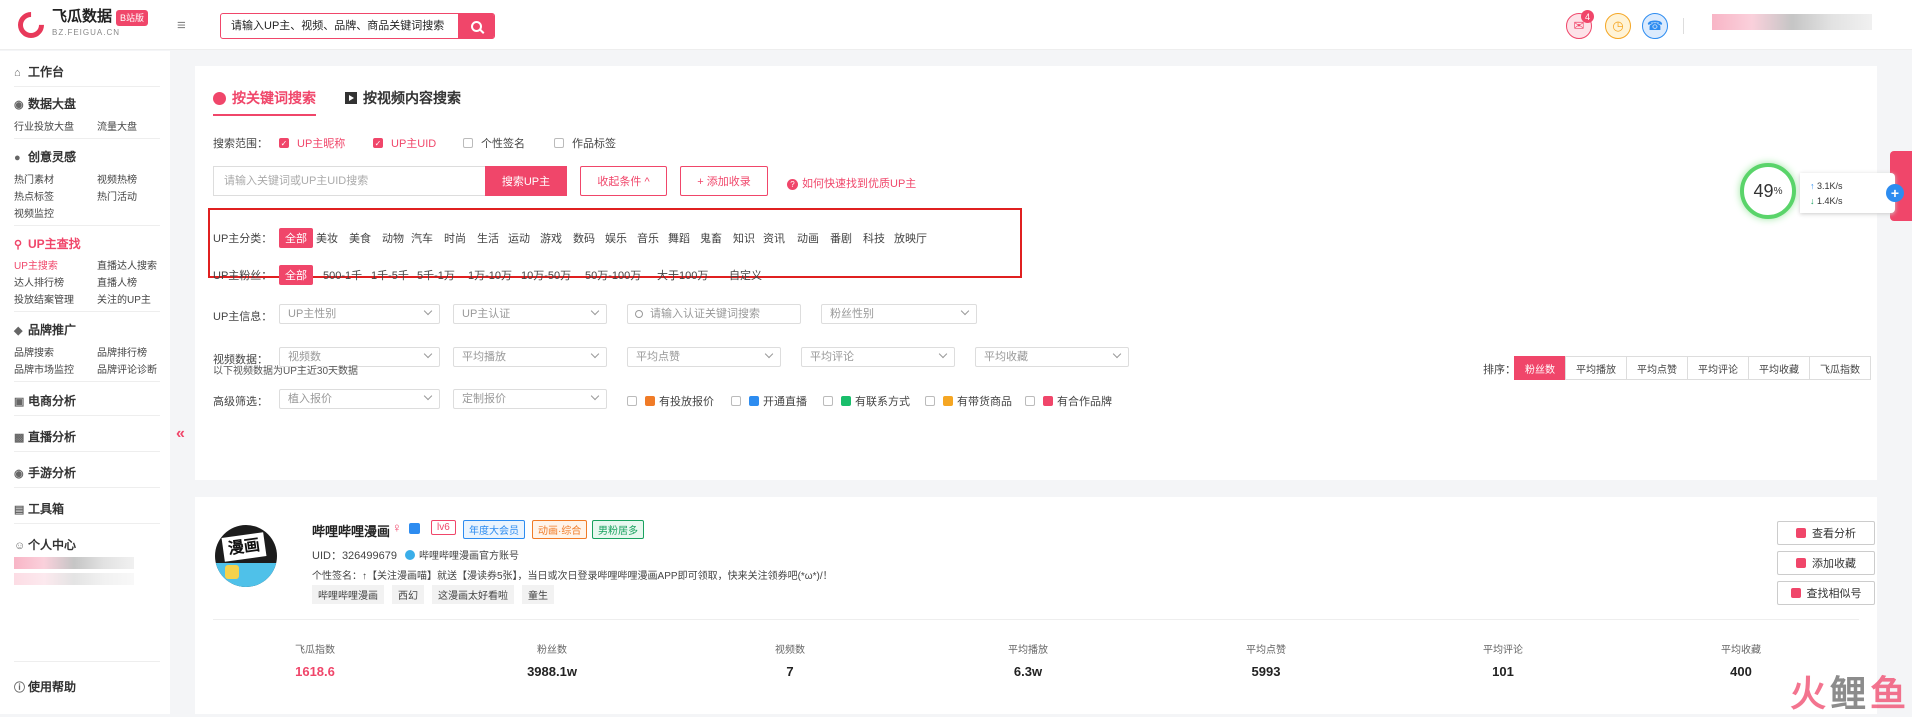 The image size is (1912, 717). What do you see at coordinates (264, 102) in the screenshot?
I see `tab-keyword: 按关键词搜索` at bounding box center [264, 102].